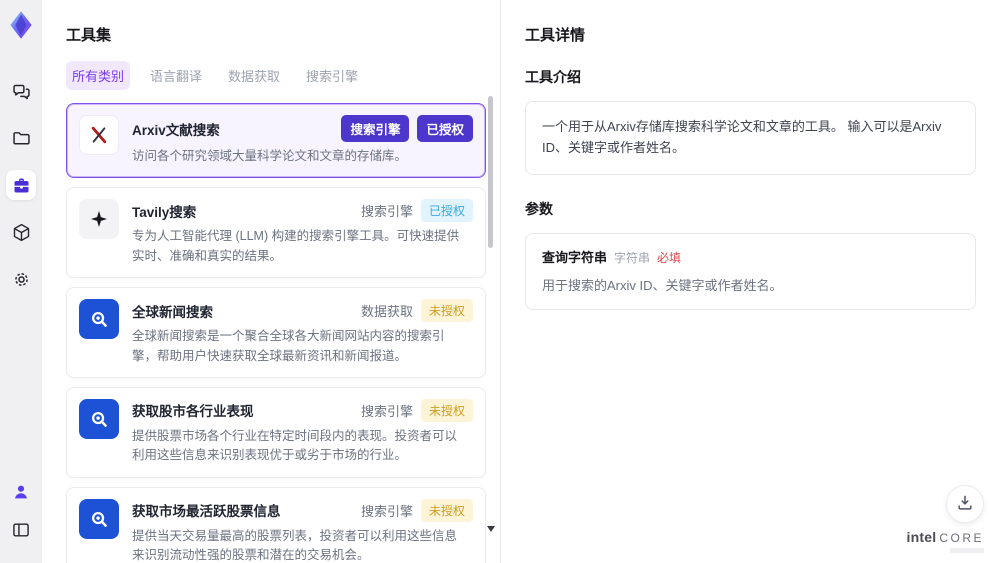 This screenshot has height=563, width=1000. I want to click on tool-name: 获取股市各行业表现, so click(193, 412).